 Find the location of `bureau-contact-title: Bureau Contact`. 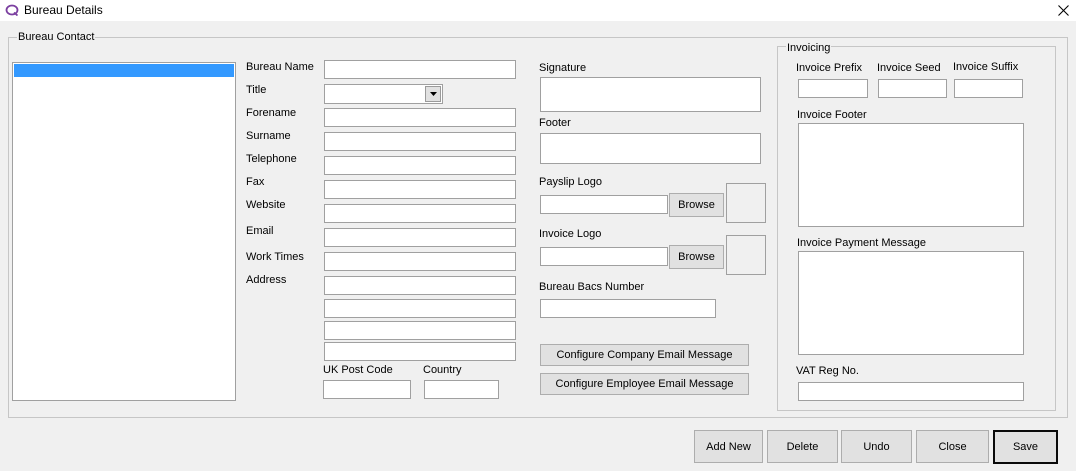

bureau-contact-title: Bureau Contact is located at coordinates (56, 37).